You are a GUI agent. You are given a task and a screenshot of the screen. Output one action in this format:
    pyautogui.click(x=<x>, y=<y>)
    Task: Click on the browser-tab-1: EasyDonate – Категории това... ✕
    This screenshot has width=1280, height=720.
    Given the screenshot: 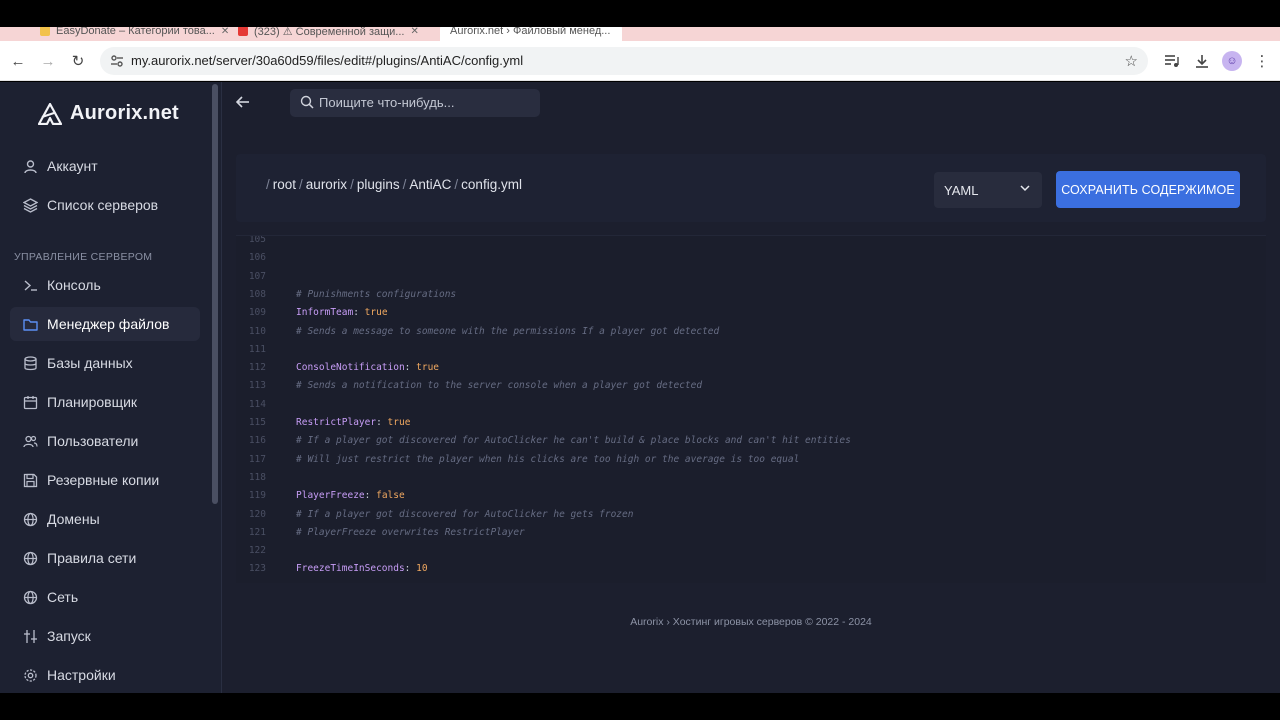 What is the action you would take?
    pyautogui.click(x=134, y=34)
    